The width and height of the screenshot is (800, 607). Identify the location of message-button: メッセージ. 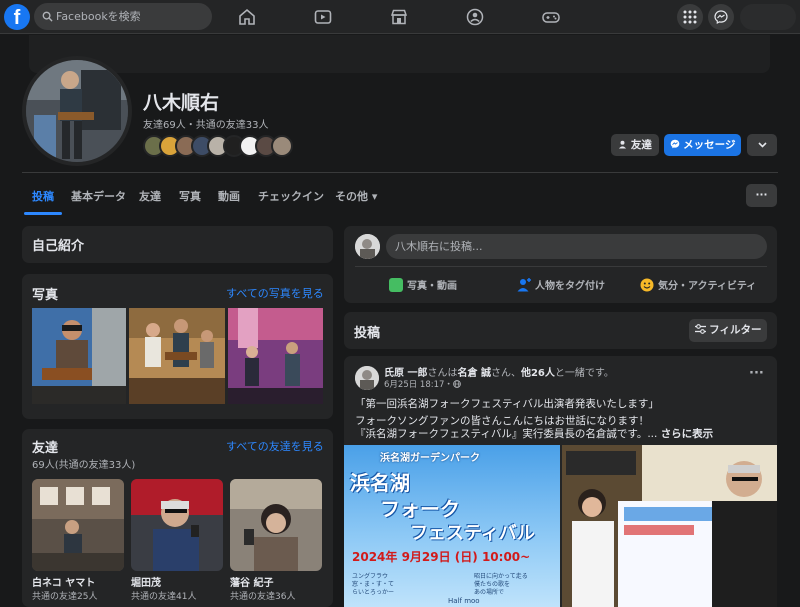
(702, 145).